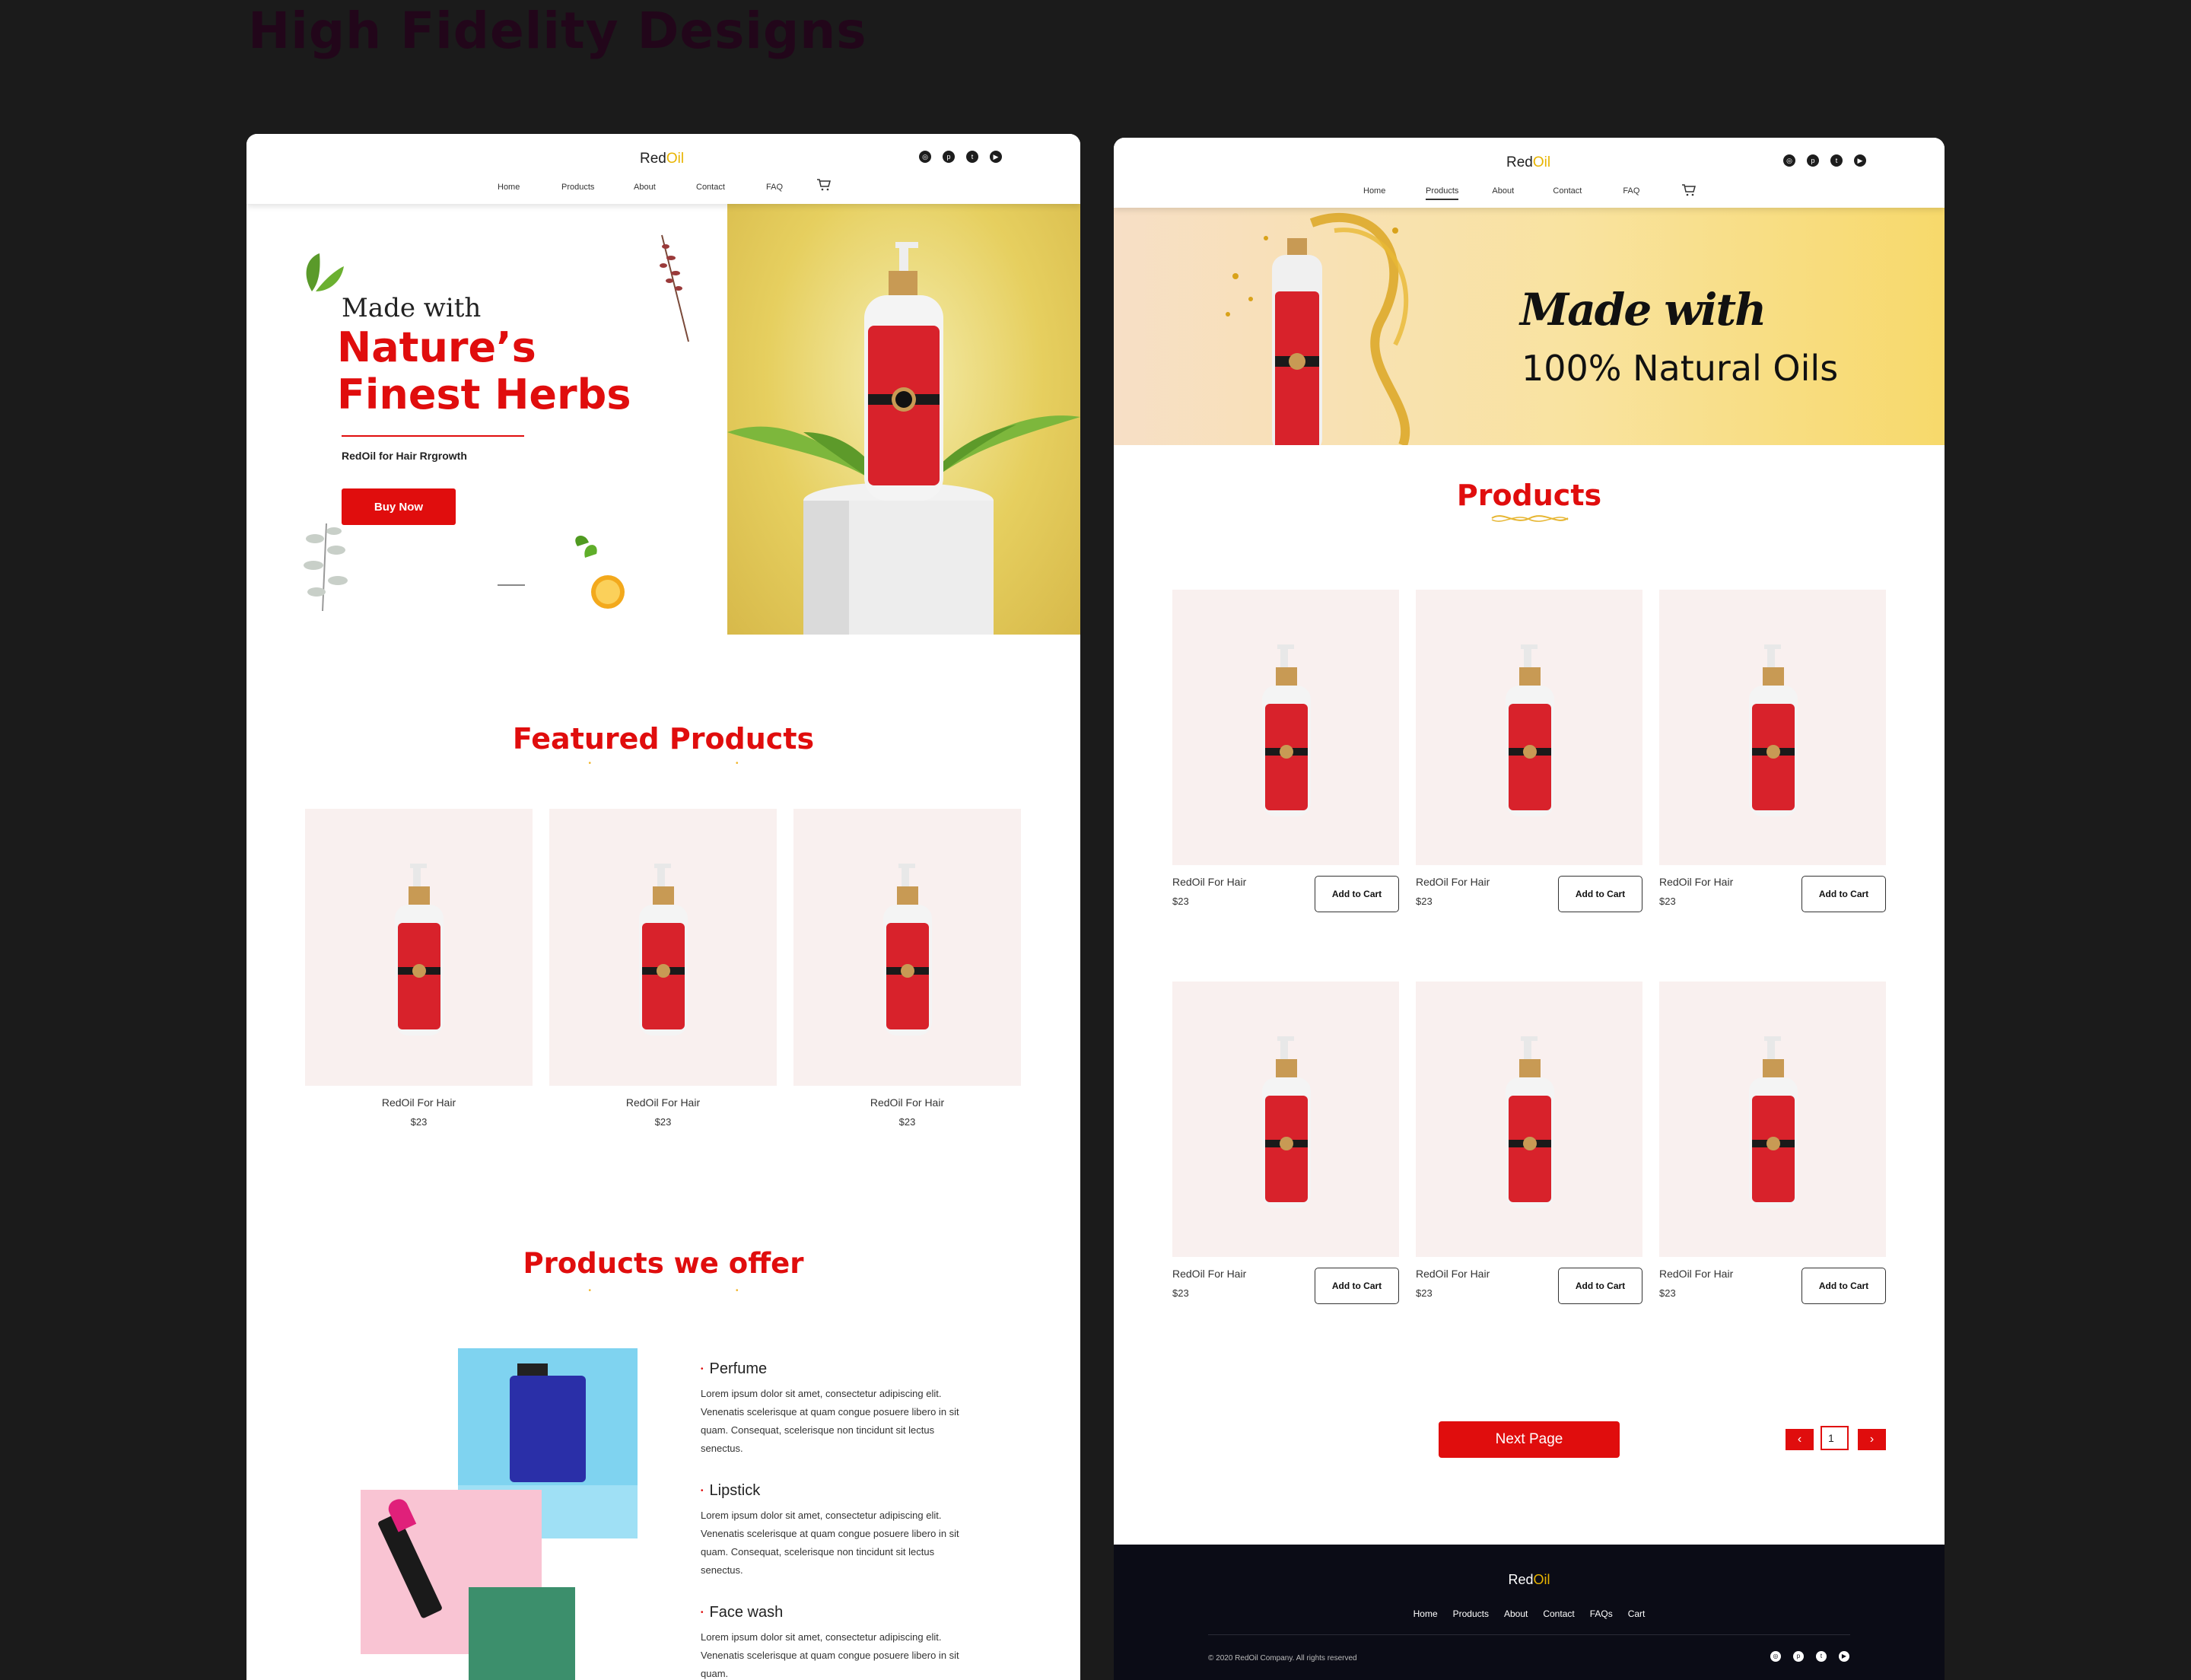 This screenshot has width=2191, height=1680. I want to click on featured-products-title: Featured Products, so click(663, 739).